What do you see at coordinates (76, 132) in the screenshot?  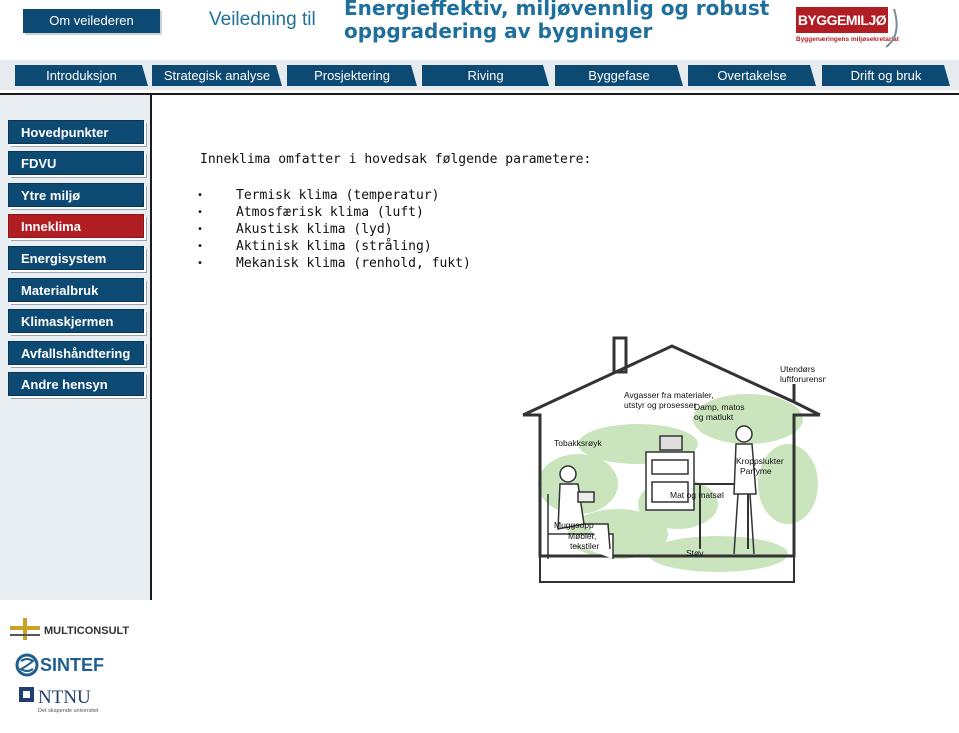 I see `sidebar-item-hovedpunkter: Hovedpunkter` at bounding box center [76, 132].